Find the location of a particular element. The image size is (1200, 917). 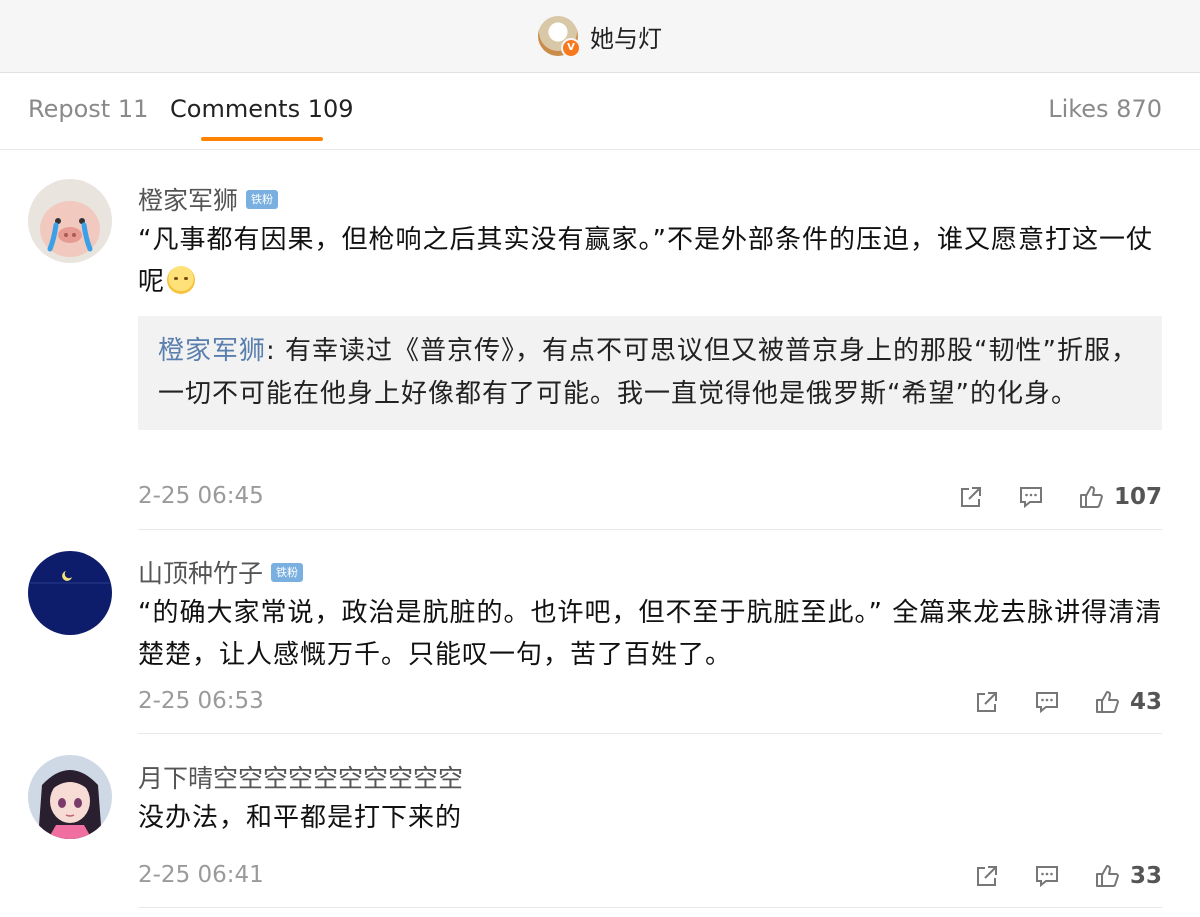

active-tab-indicator is located at coordinates (262, 139).